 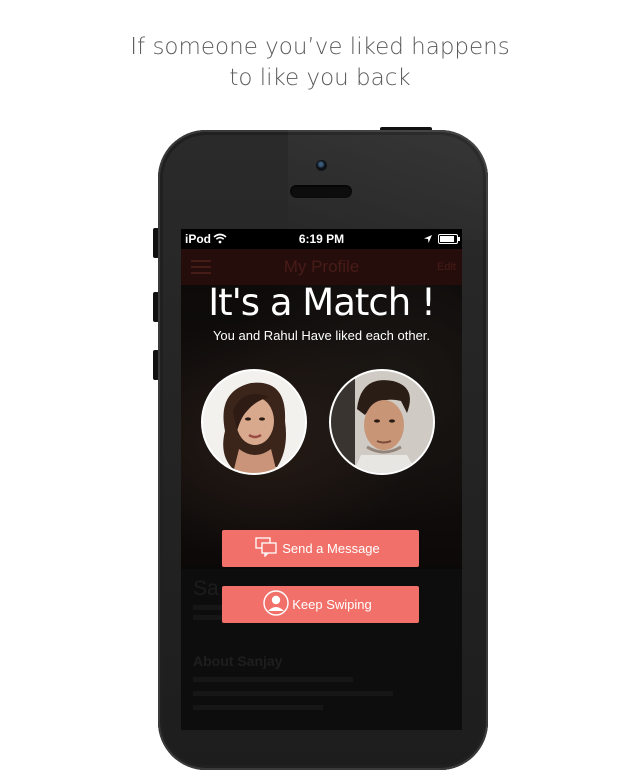 What do you see at coordinates (428, 240) in the screenshot?
I see `location-arrow-icon` at bounding box center [428, 240].